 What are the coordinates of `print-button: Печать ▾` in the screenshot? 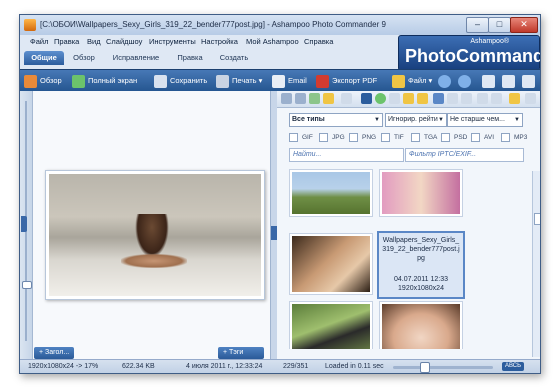 It's located at (239, 81).